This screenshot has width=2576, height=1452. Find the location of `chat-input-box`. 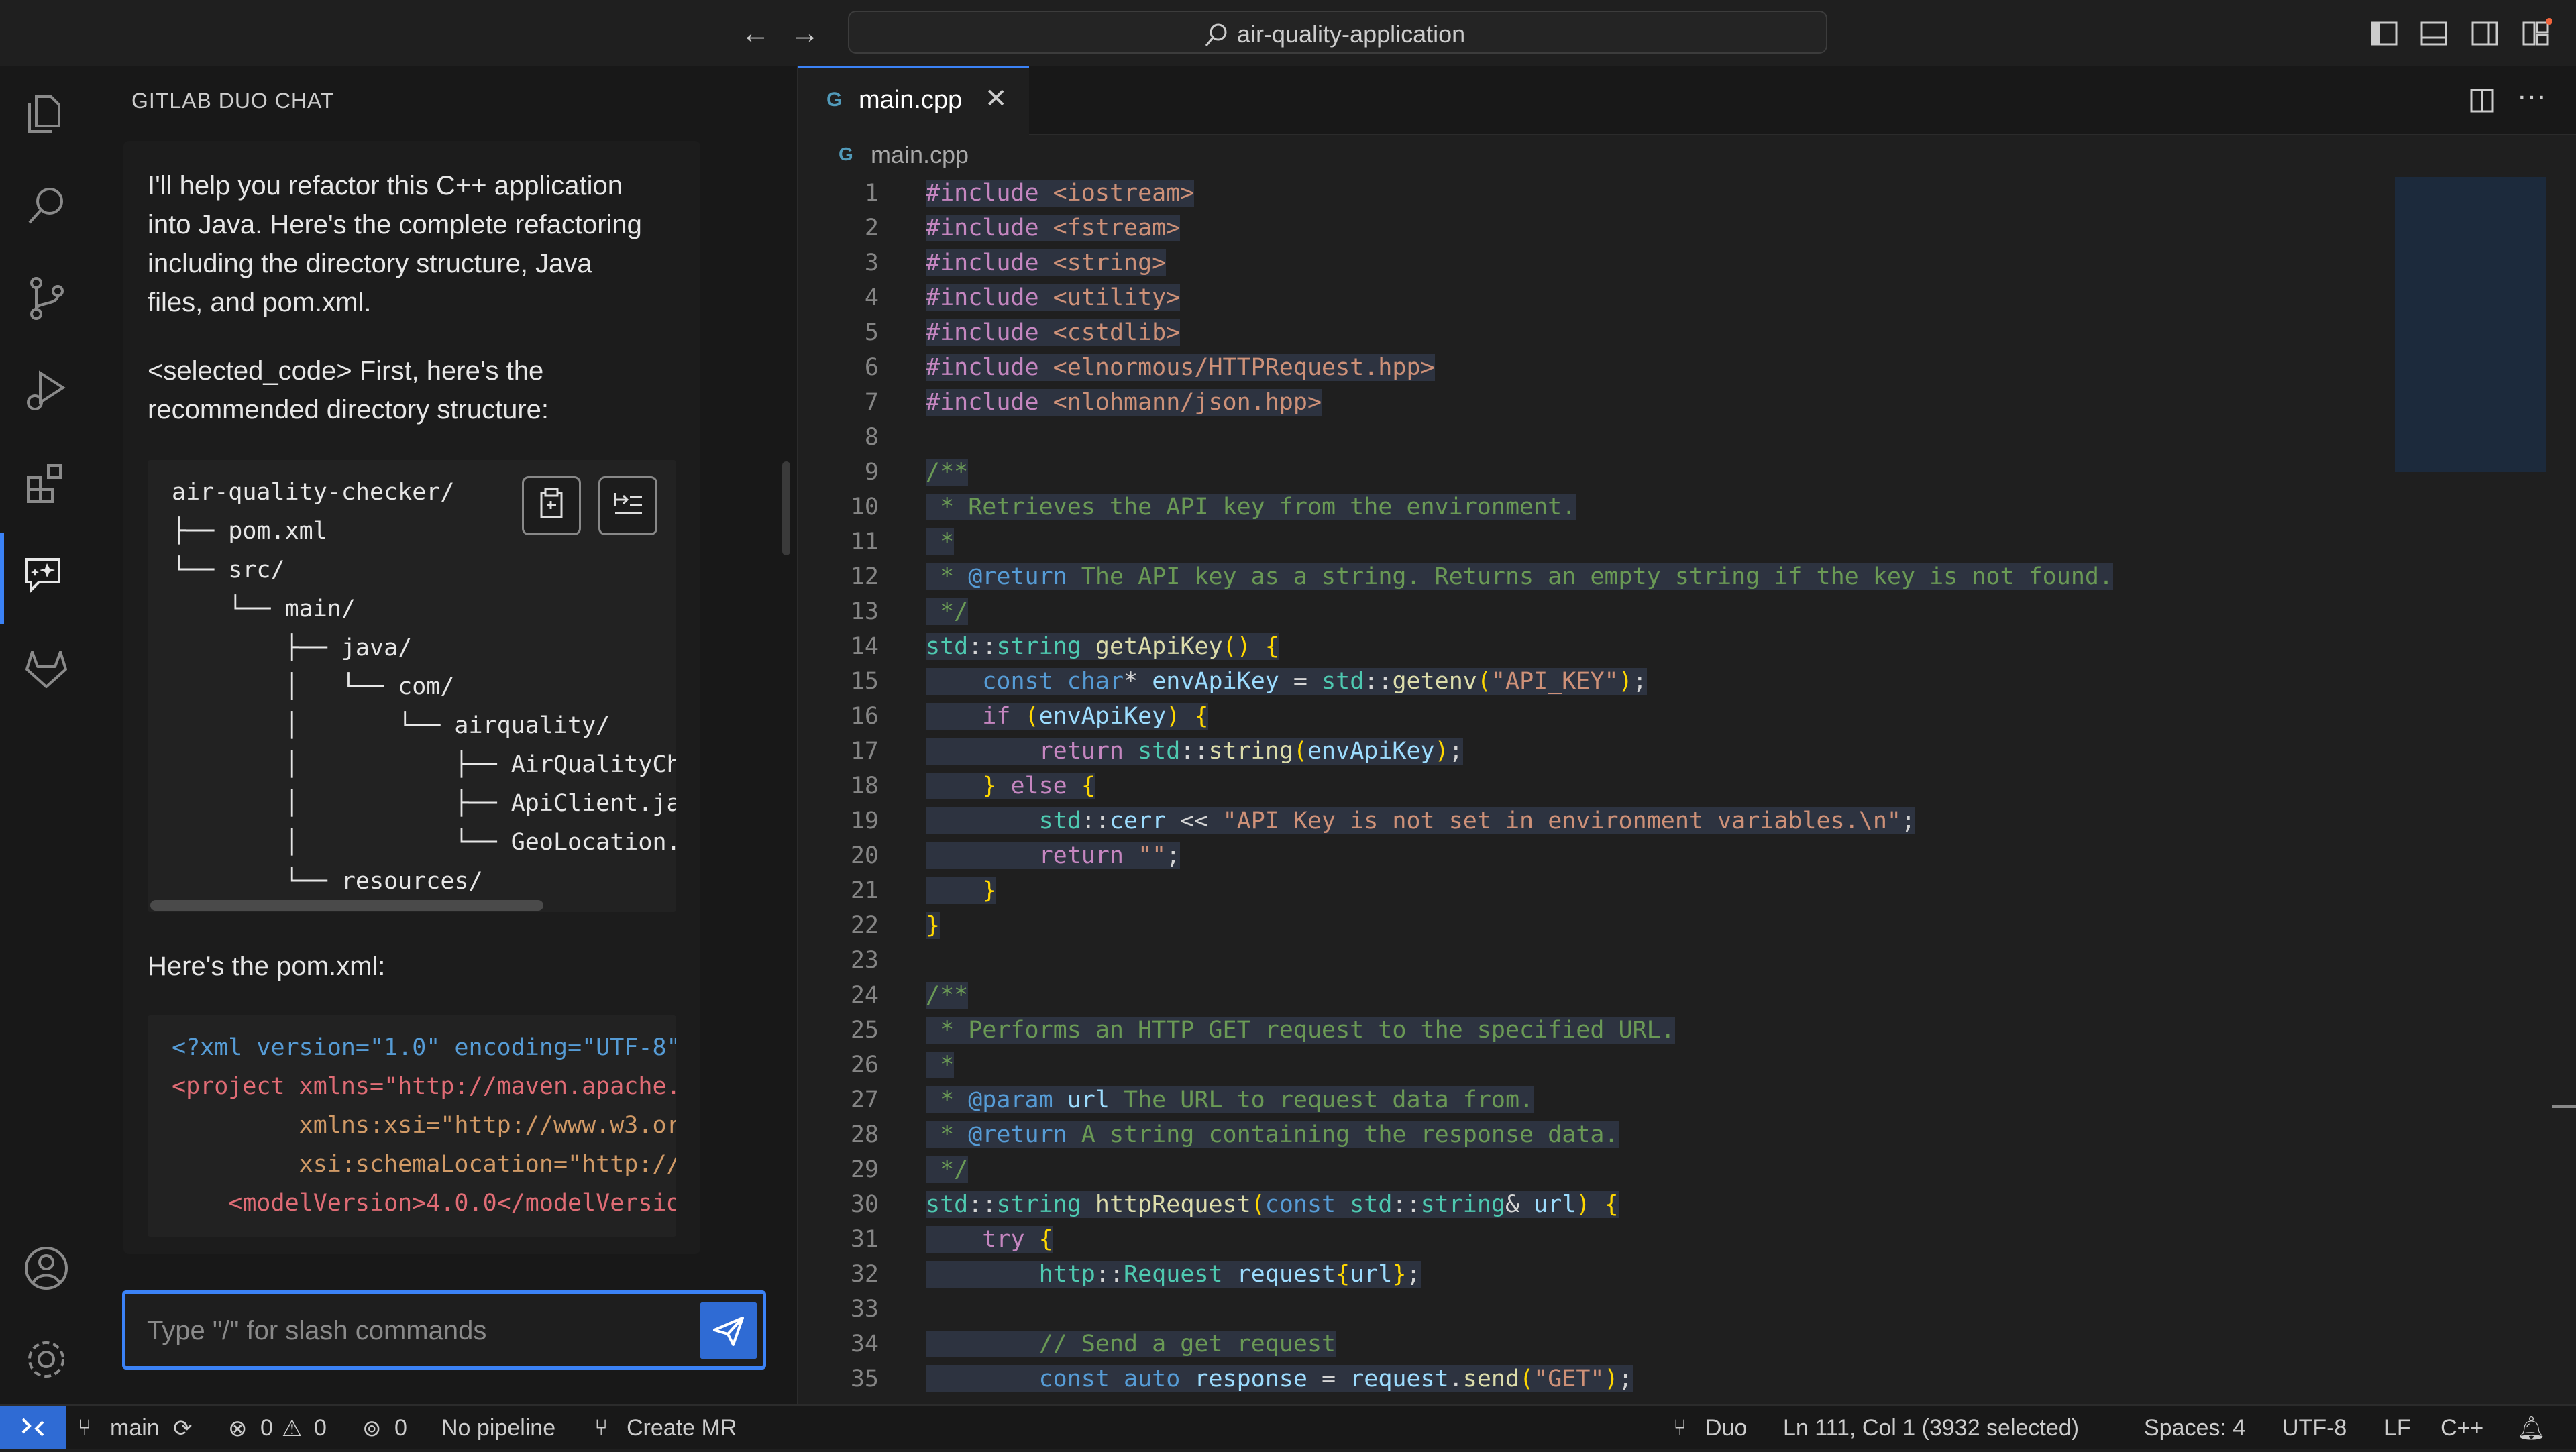

chat-input-box is located at coordinates (444, 1330).